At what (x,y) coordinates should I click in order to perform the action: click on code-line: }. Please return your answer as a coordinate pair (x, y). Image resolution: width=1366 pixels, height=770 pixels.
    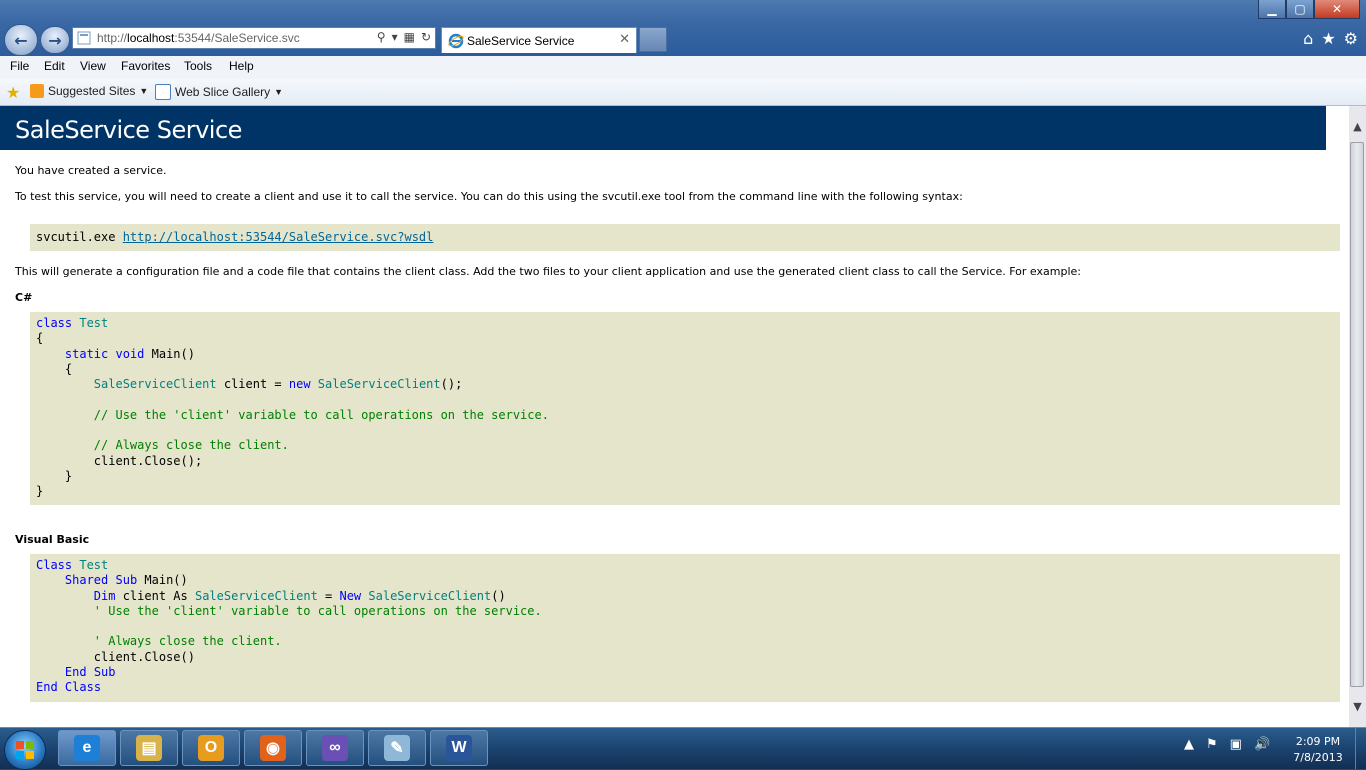
    Looking at the image, I should click on (54, 476).